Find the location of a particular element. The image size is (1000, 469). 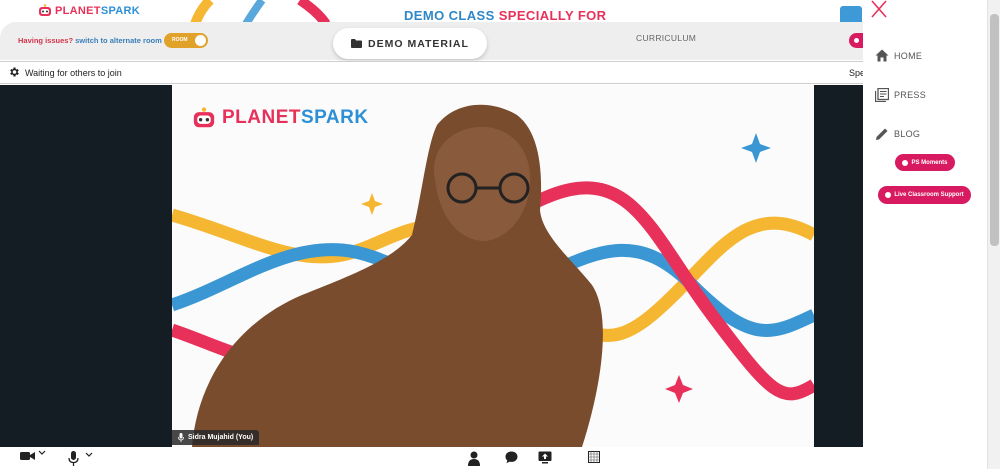

camera-button is located at coordinates (33, 455).